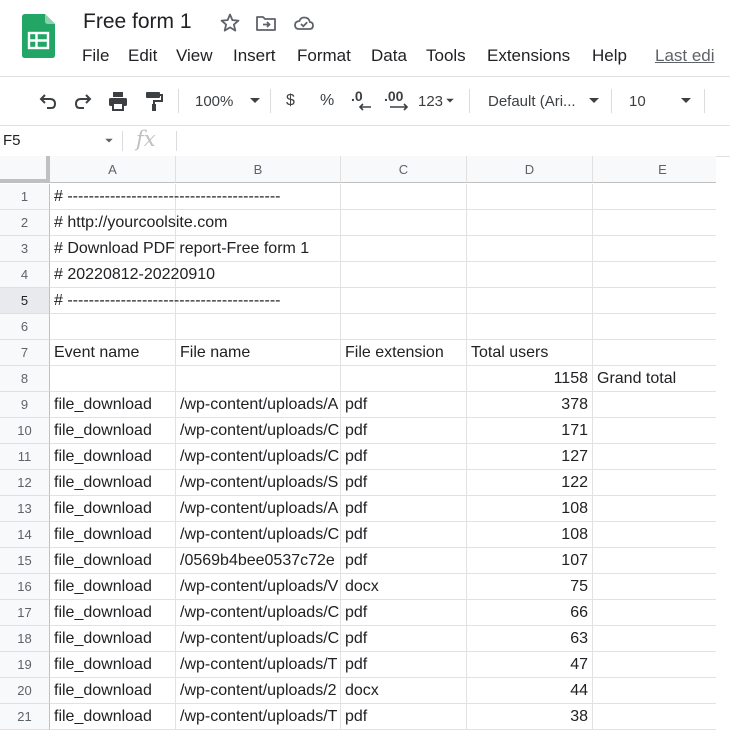 The width and height of the screenshot is (730, 733). What do you see at coordinates (113, 691) in the screenshot?
I see `cell-a20: file_download` at bounding box center [113, 691].